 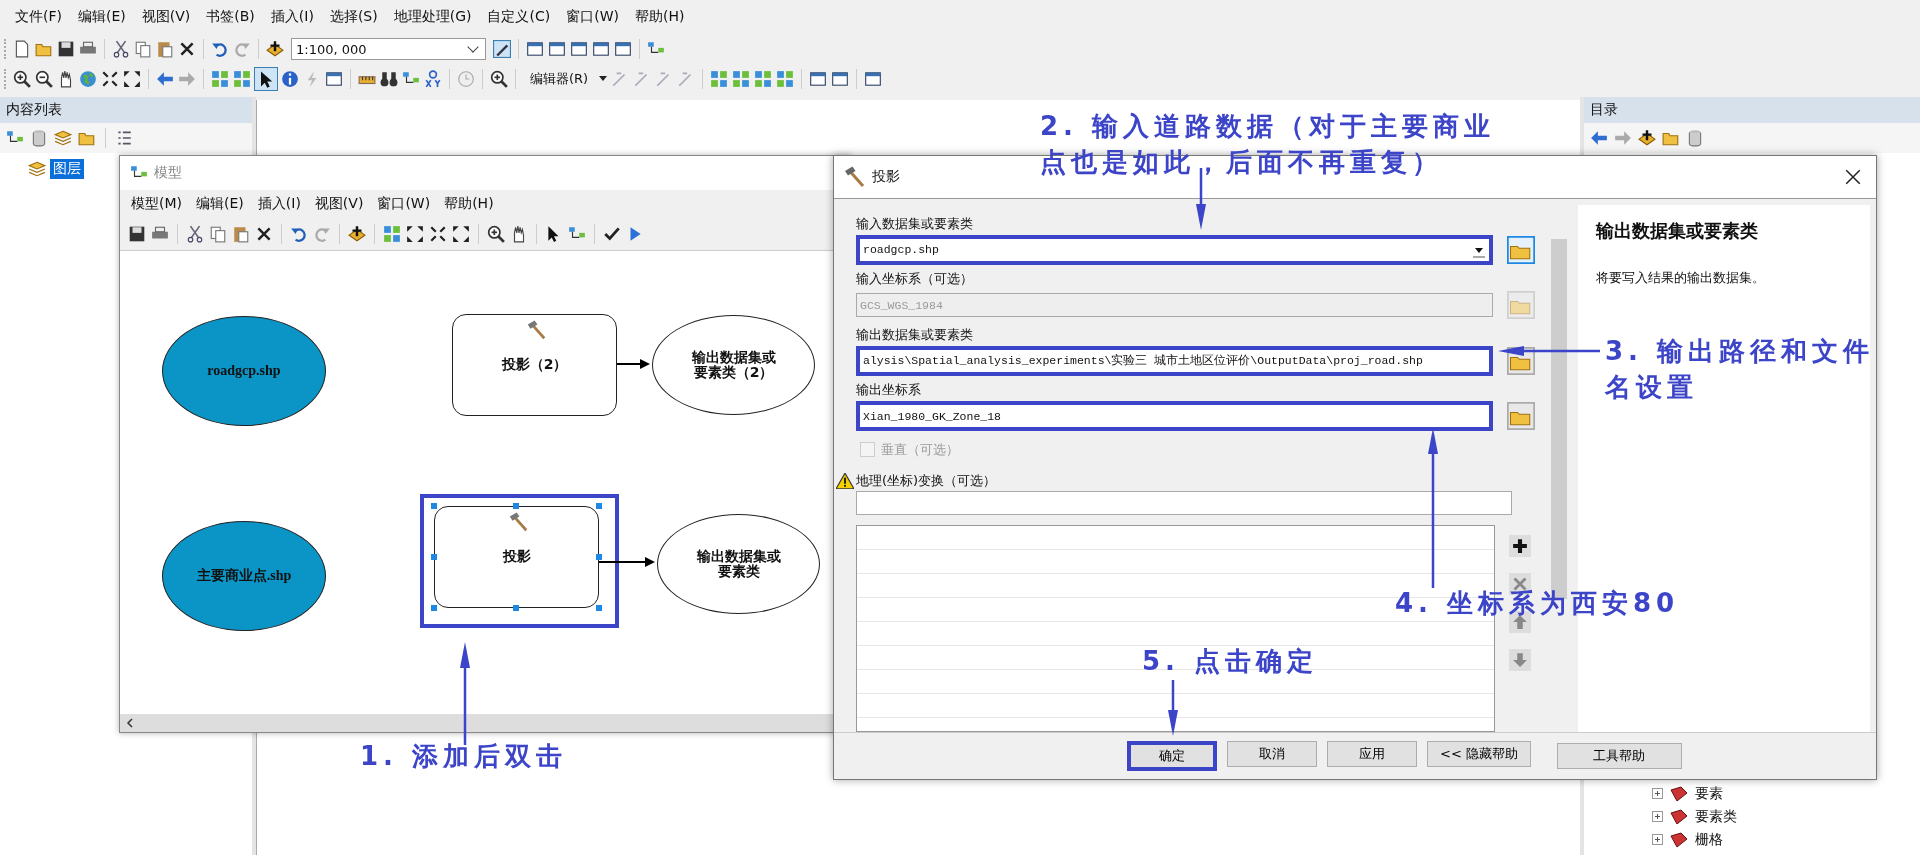 What do you see at coordinates (1619, 756) in the screenshot?
I see `tool-help-button: 工具帮助` at bounding box center [1619, 756].